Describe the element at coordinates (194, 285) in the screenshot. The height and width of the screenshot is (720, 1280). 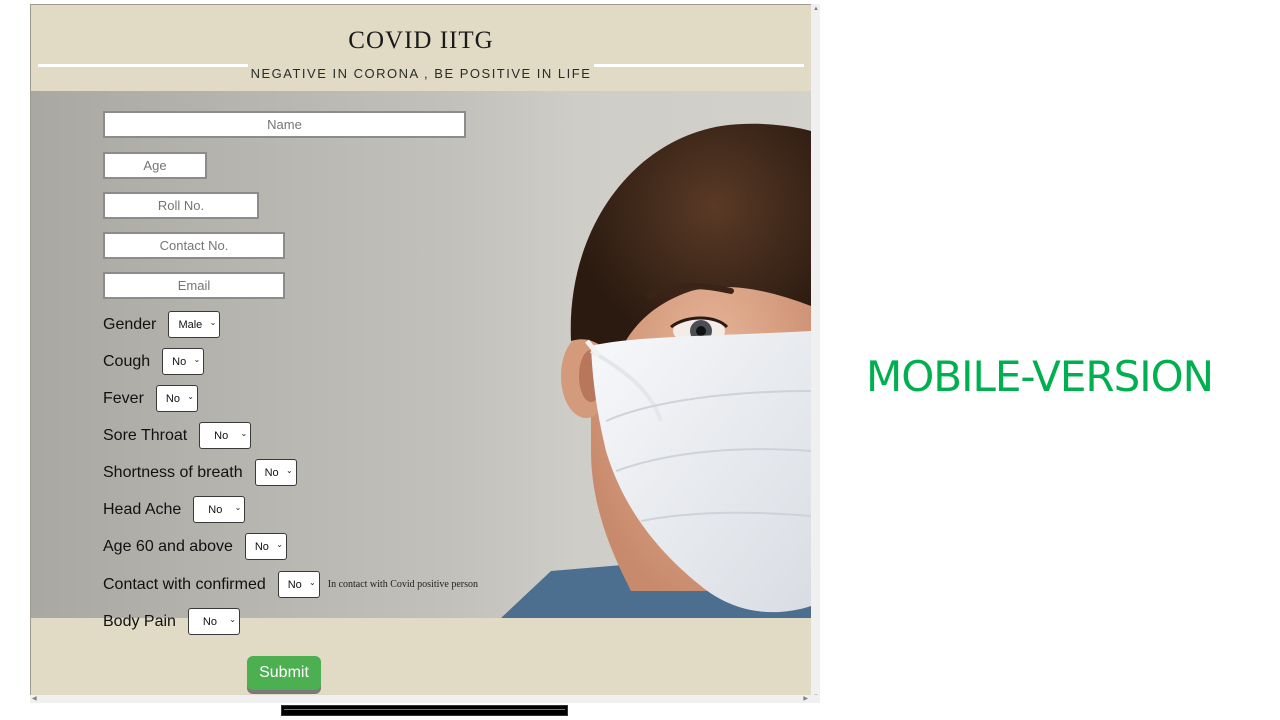
I see `email-field` at that location.